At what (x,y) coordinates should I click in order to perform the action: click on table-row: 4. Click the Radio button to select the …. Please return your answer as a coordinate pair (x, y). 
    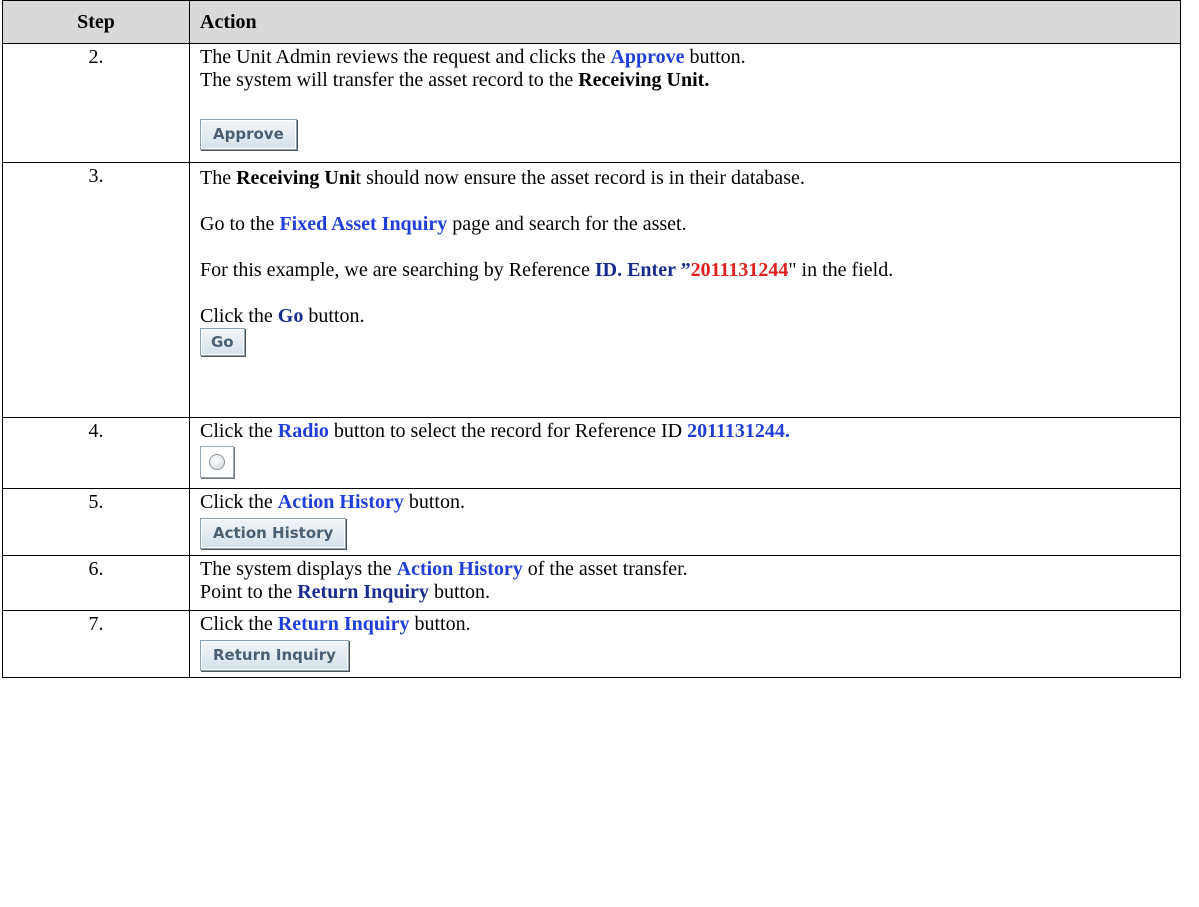
    Looking at the image, I should click on (591, 453).